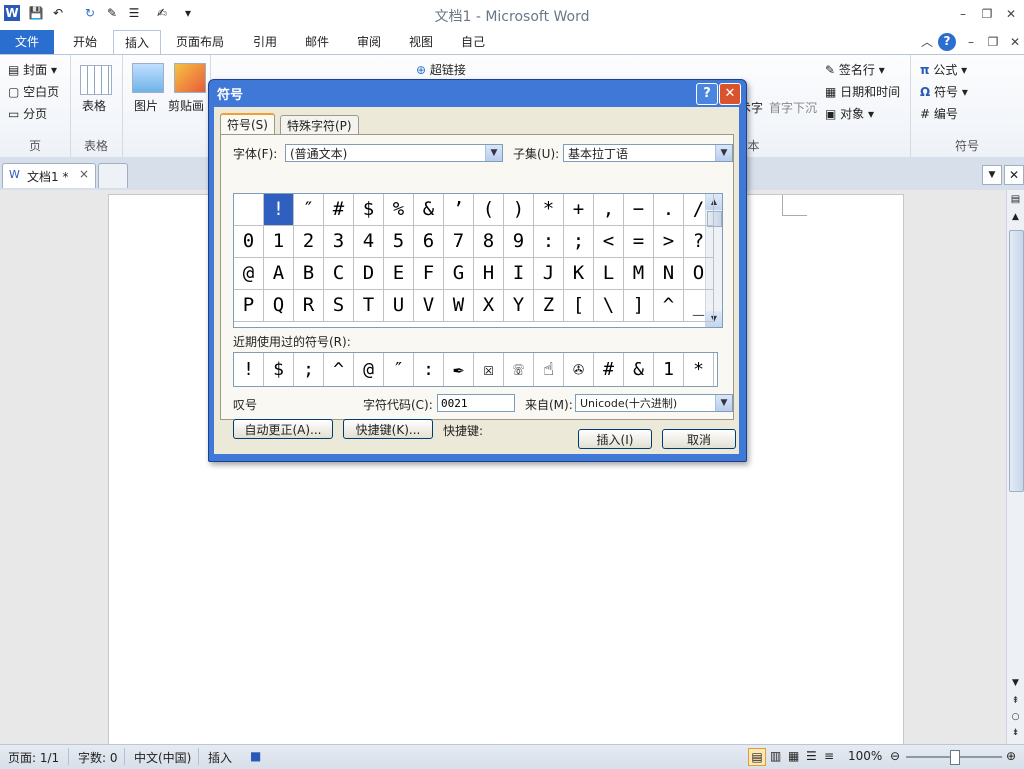 This screenshot has height=769, width=1024. Describe the element at coordinates (849, 113) in the screenshot. I see `object-button: ▣ 对象 ▾` at that location.